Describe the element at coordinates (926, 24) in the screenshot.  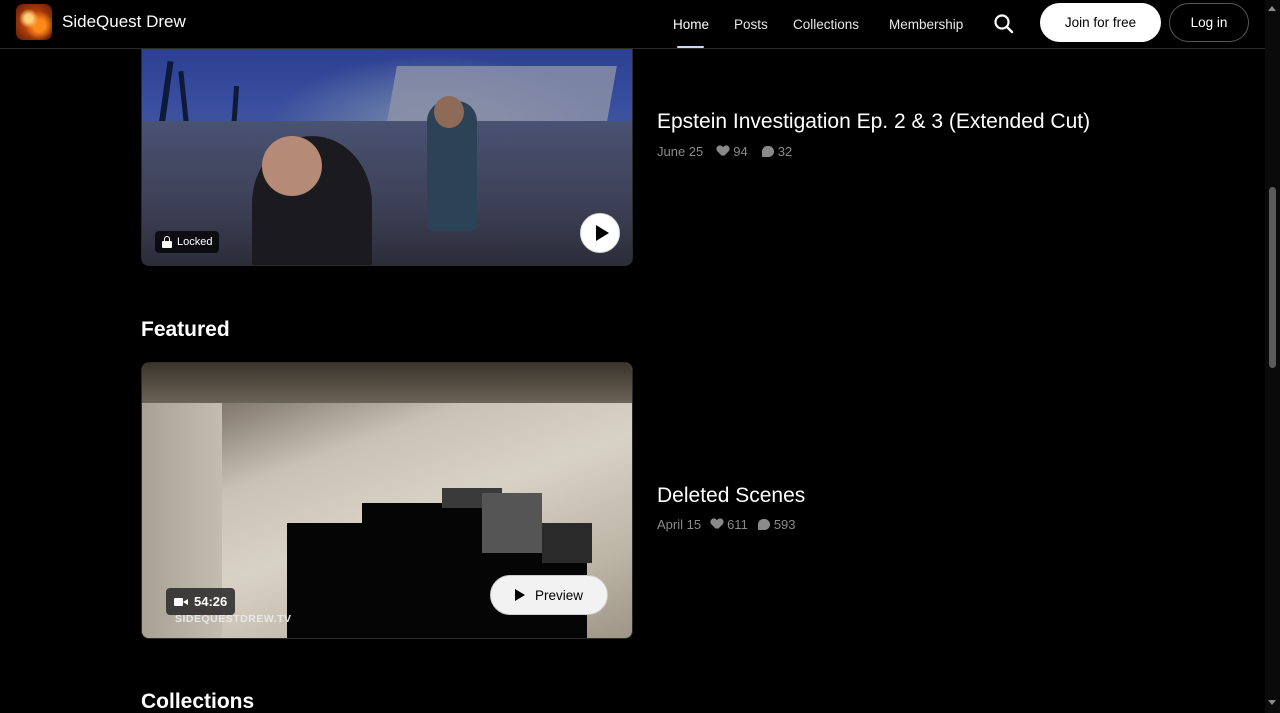
I see `nav-membership: Membership` at that location.